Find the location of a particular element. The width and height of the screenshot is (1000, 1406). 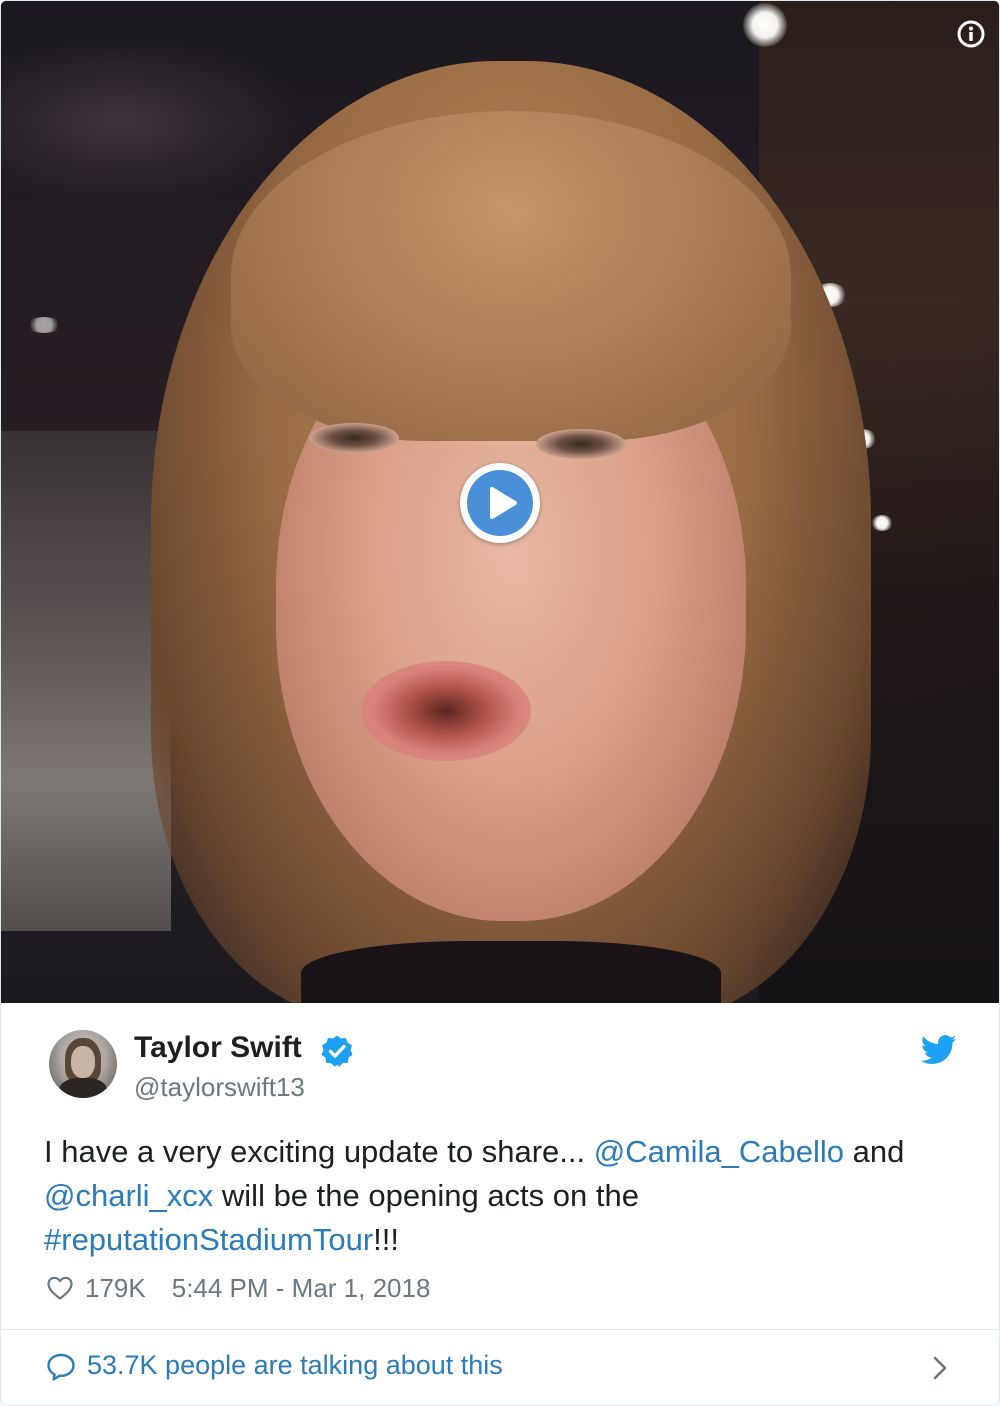

info-icon is located at coordinates (971, 34).